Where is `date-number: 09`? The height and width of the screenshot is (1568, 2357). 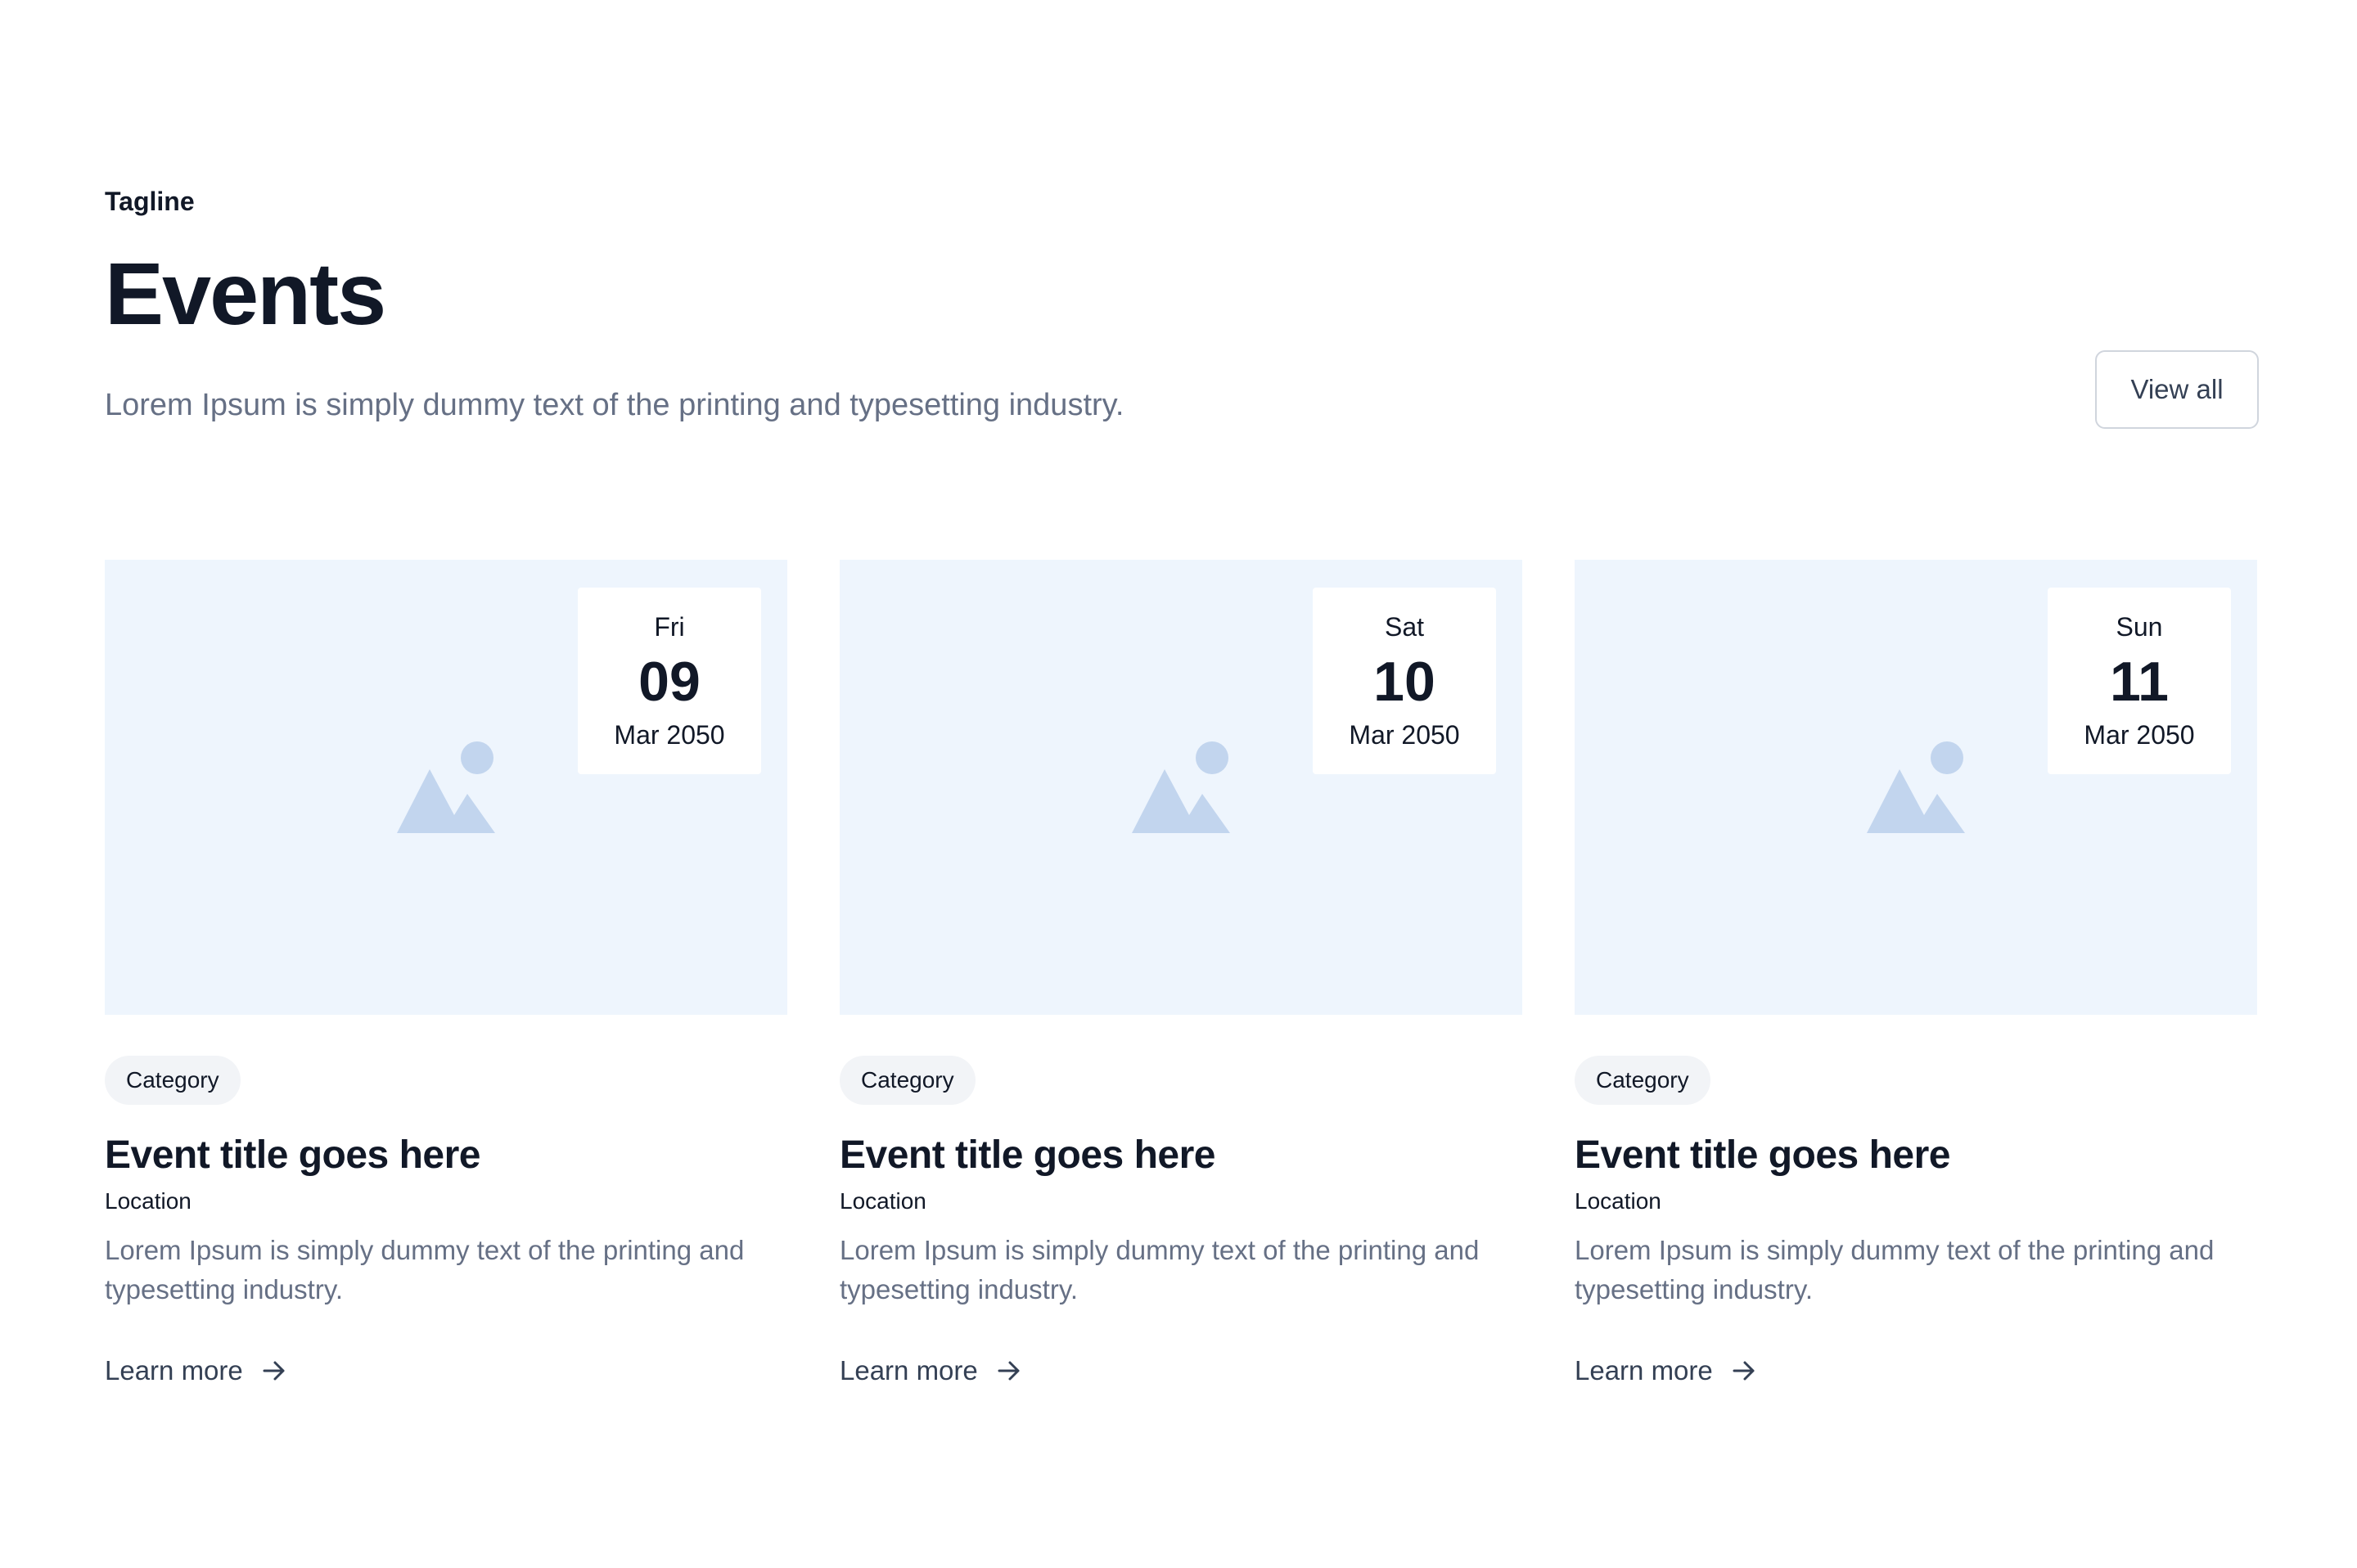 date-number: 09 is located at coordinates (669, 682).